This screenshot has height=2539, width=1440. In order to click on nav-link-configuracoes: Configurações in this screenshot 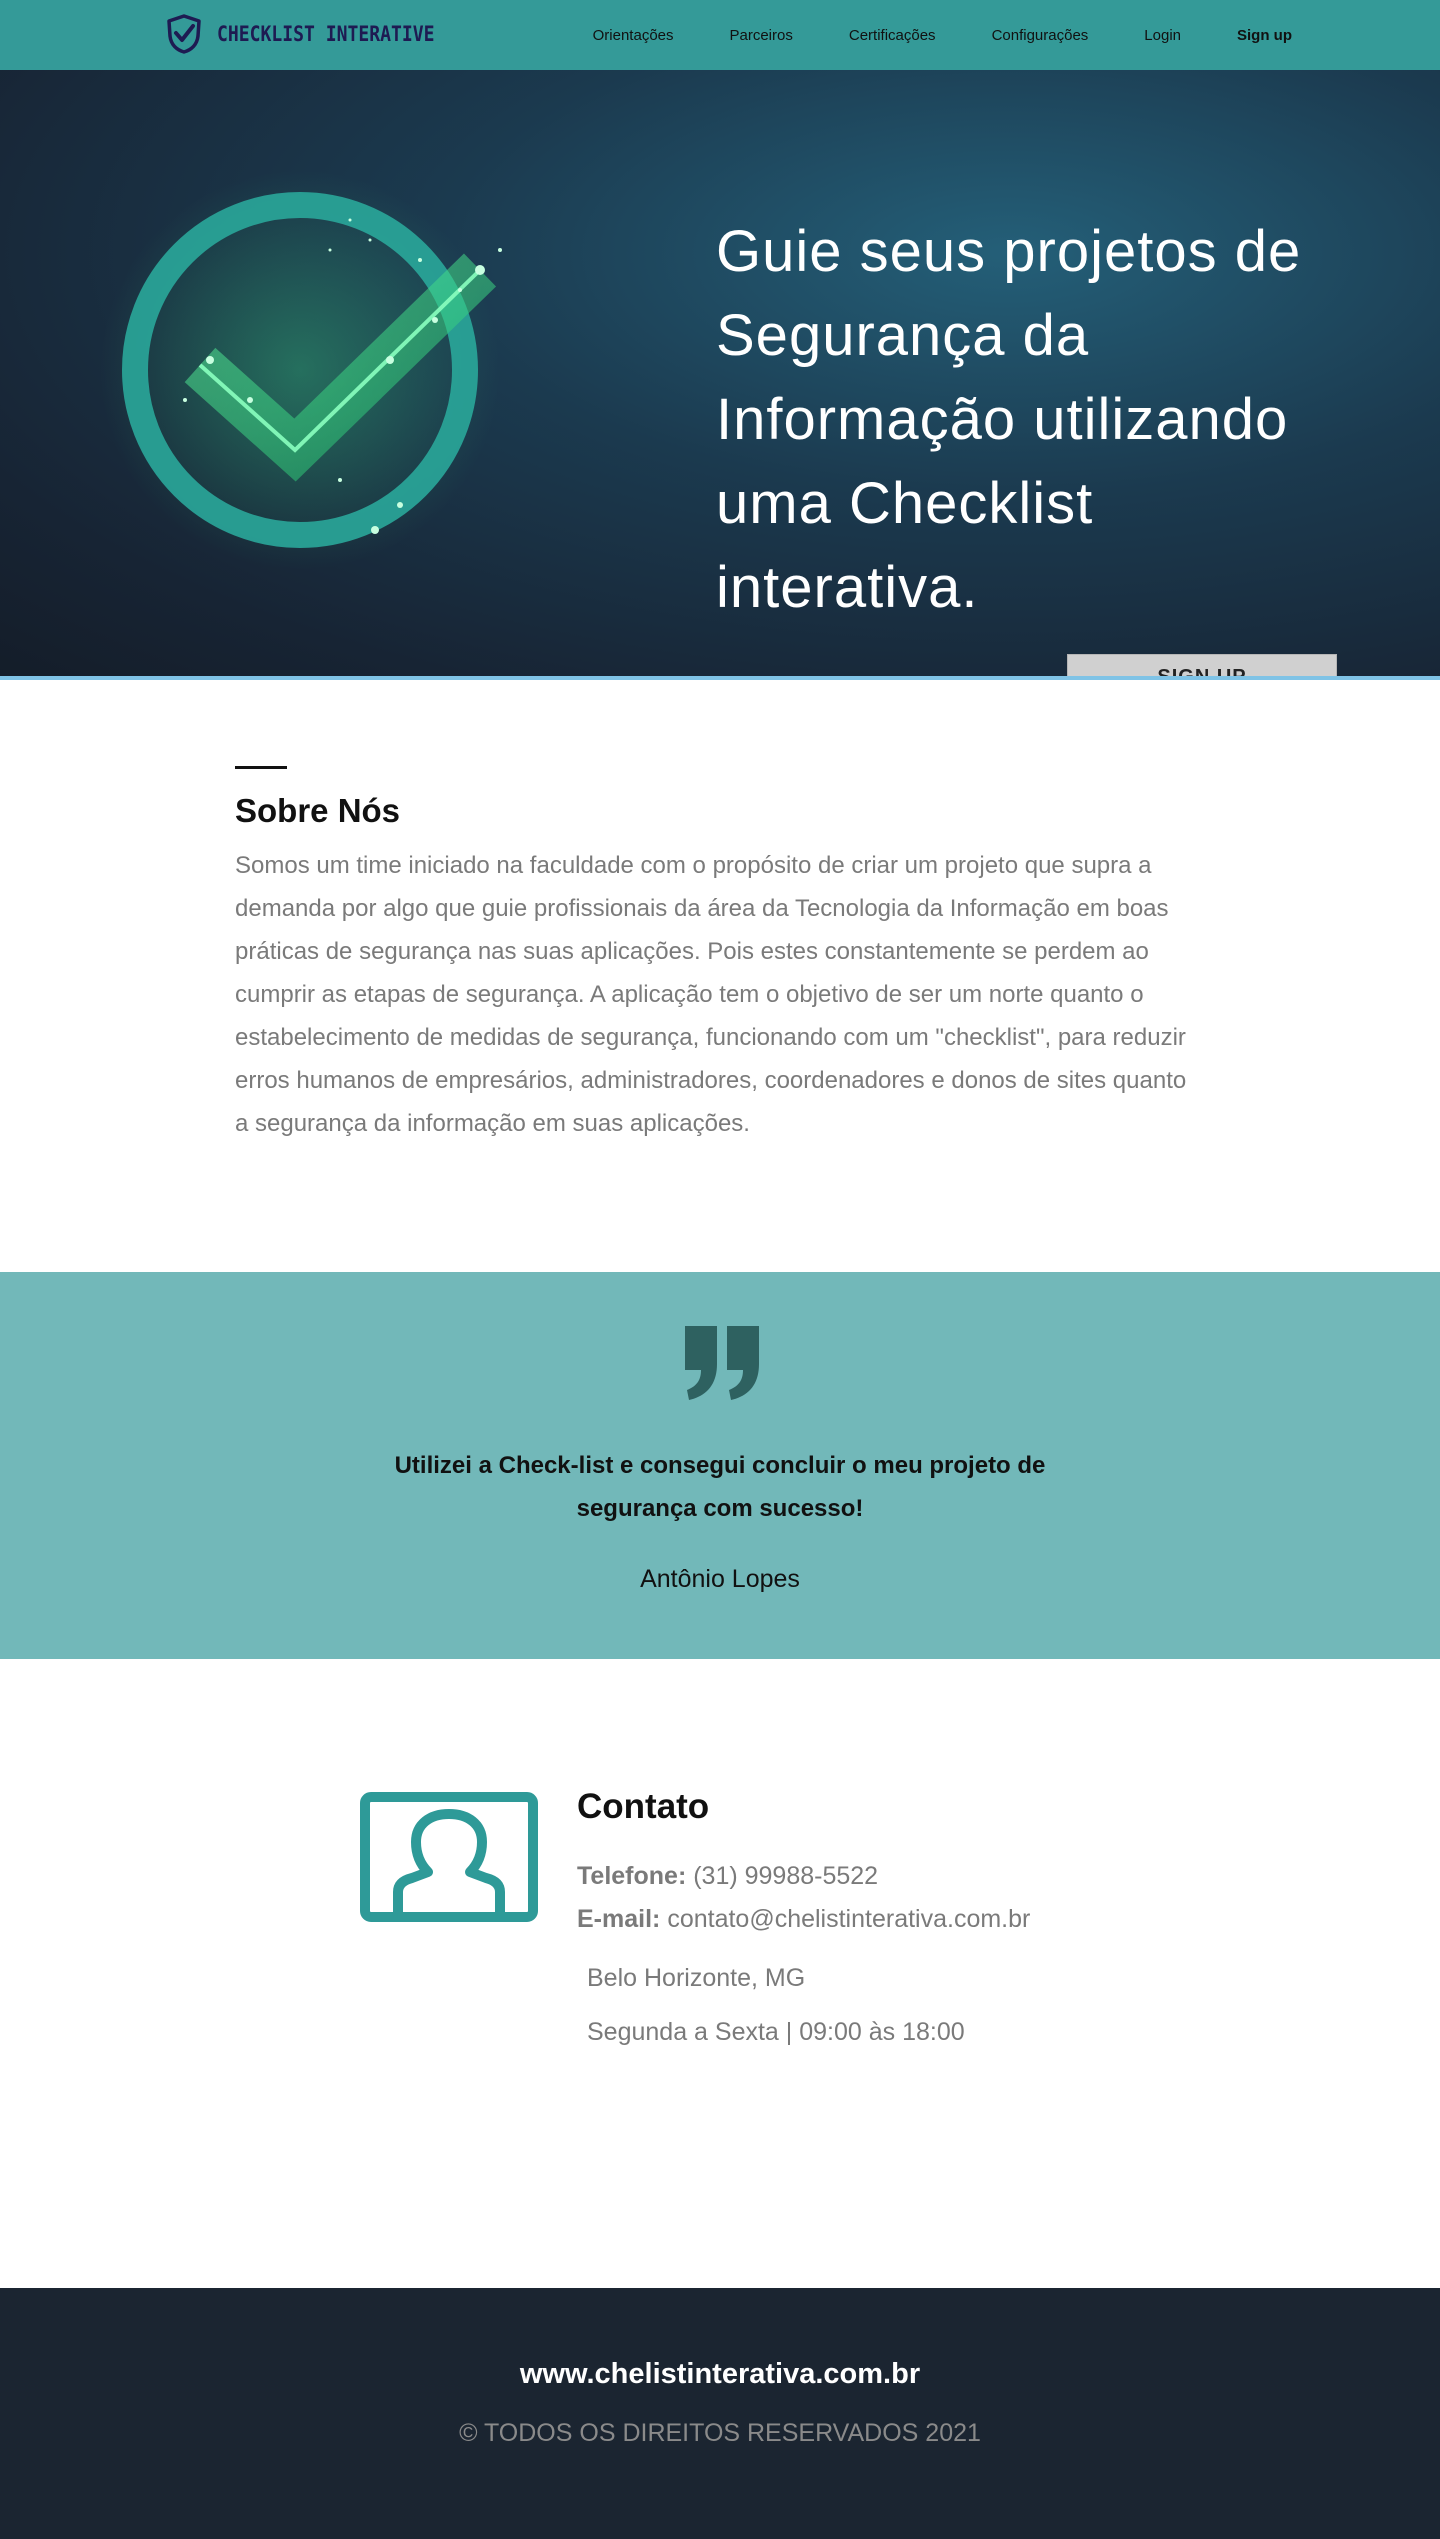, I will do `click(1040, 35)`.